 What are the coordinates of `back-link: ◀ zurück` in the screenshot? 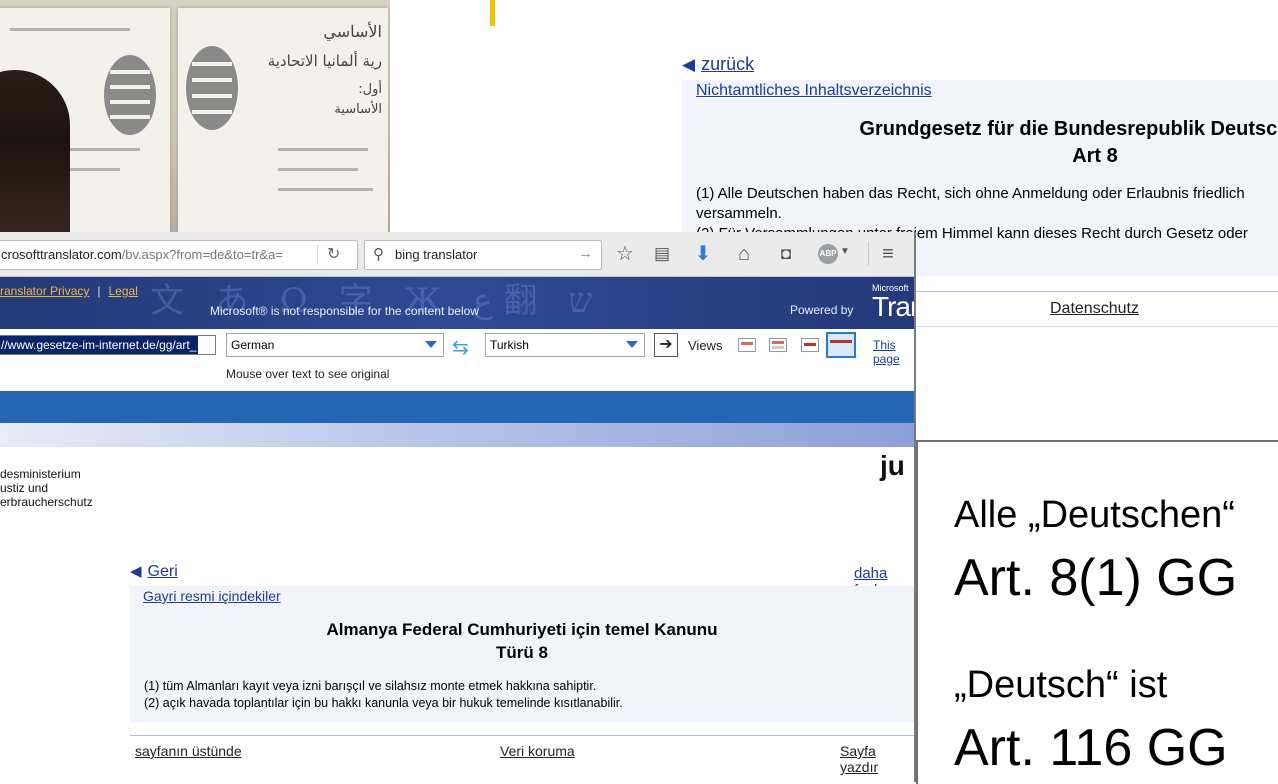 It's located at (718, 64).